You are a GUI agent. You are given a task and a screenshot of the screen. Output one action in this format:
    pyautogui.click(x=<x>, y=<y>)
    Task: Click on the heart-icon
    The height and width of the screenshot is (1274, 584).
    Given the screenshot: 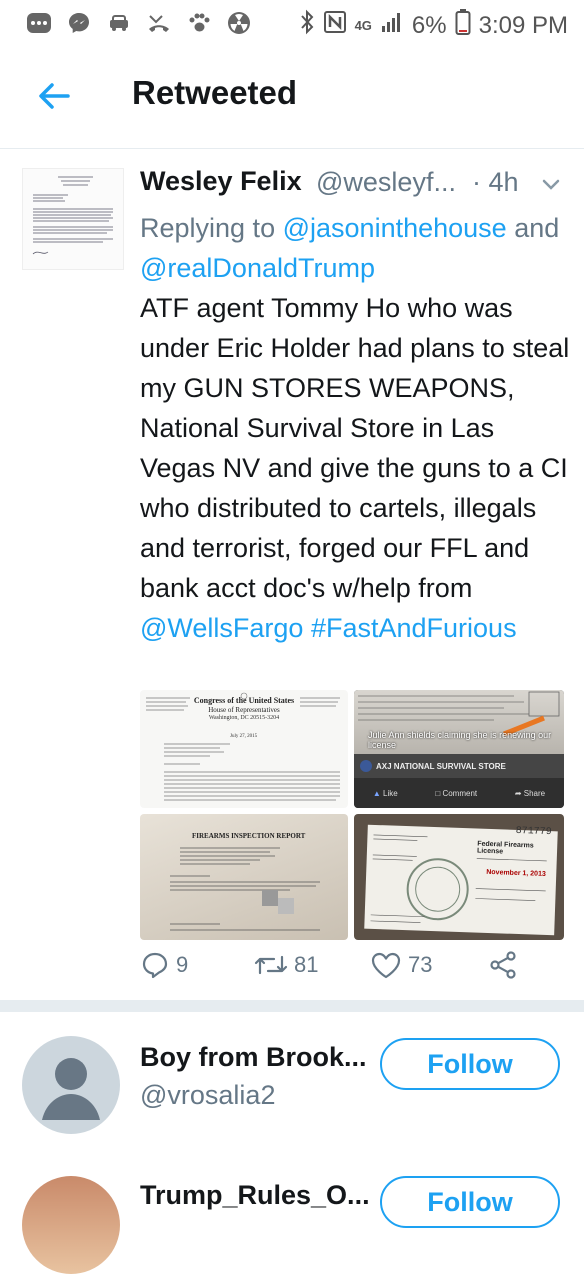 What is the action you would take?
    pyautogui.click(x=386, y=965)
    